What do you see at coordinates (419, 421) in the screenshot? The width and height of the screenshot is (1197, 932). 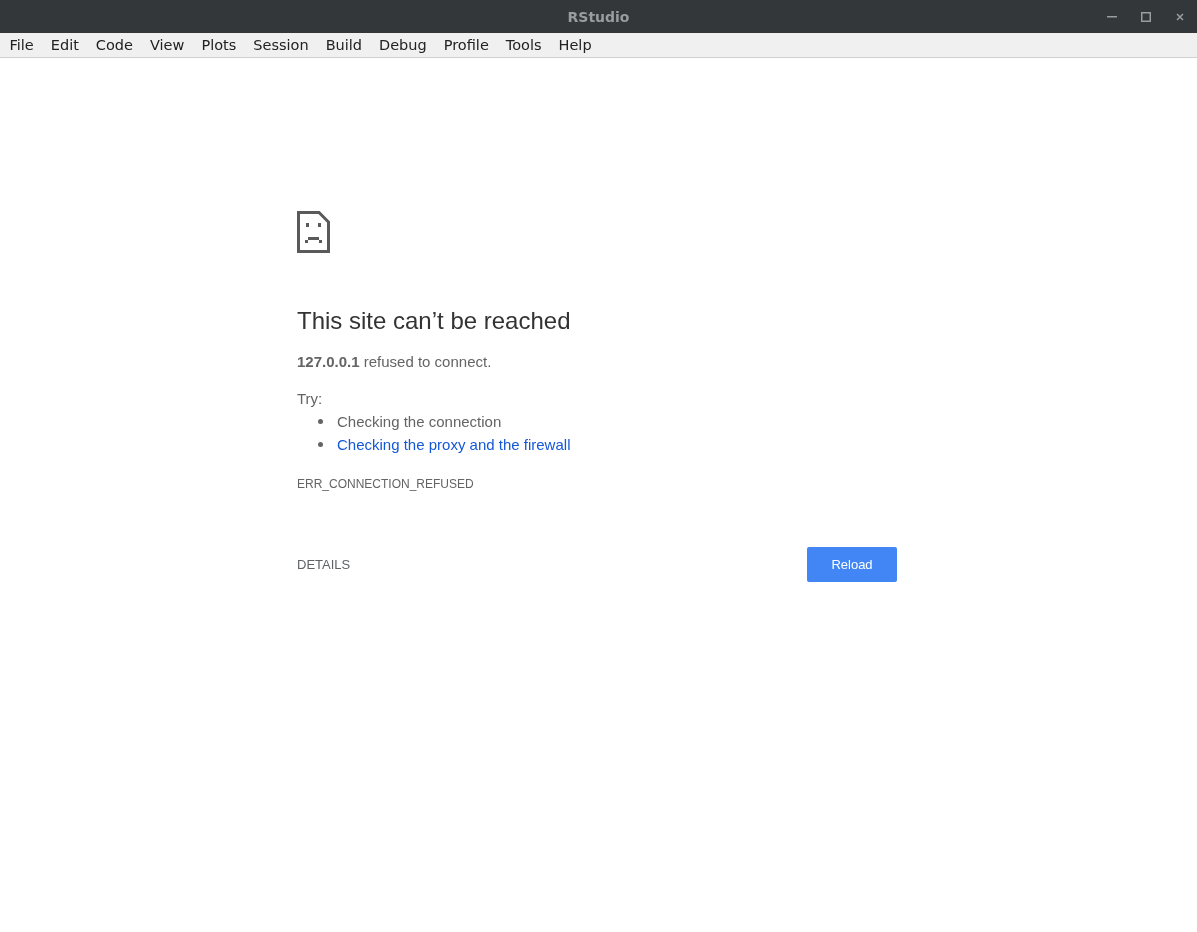 I see `suggestion-text: Checking the connection` at bounding box center [419, 421].